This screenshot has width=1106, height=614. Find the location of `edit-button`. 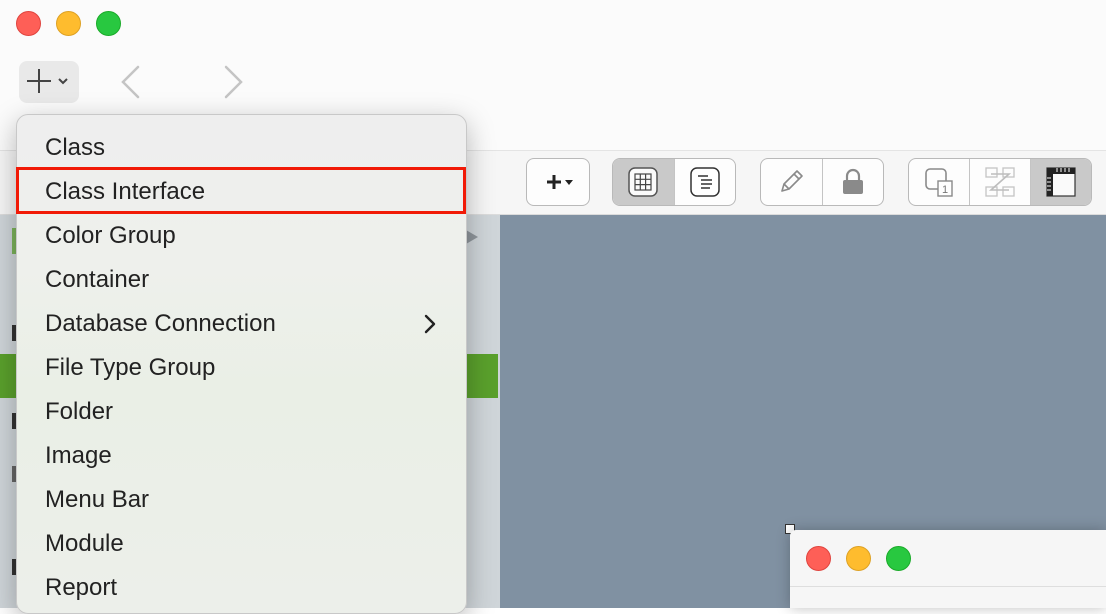

edit-button is located at coordinates (791, 182).